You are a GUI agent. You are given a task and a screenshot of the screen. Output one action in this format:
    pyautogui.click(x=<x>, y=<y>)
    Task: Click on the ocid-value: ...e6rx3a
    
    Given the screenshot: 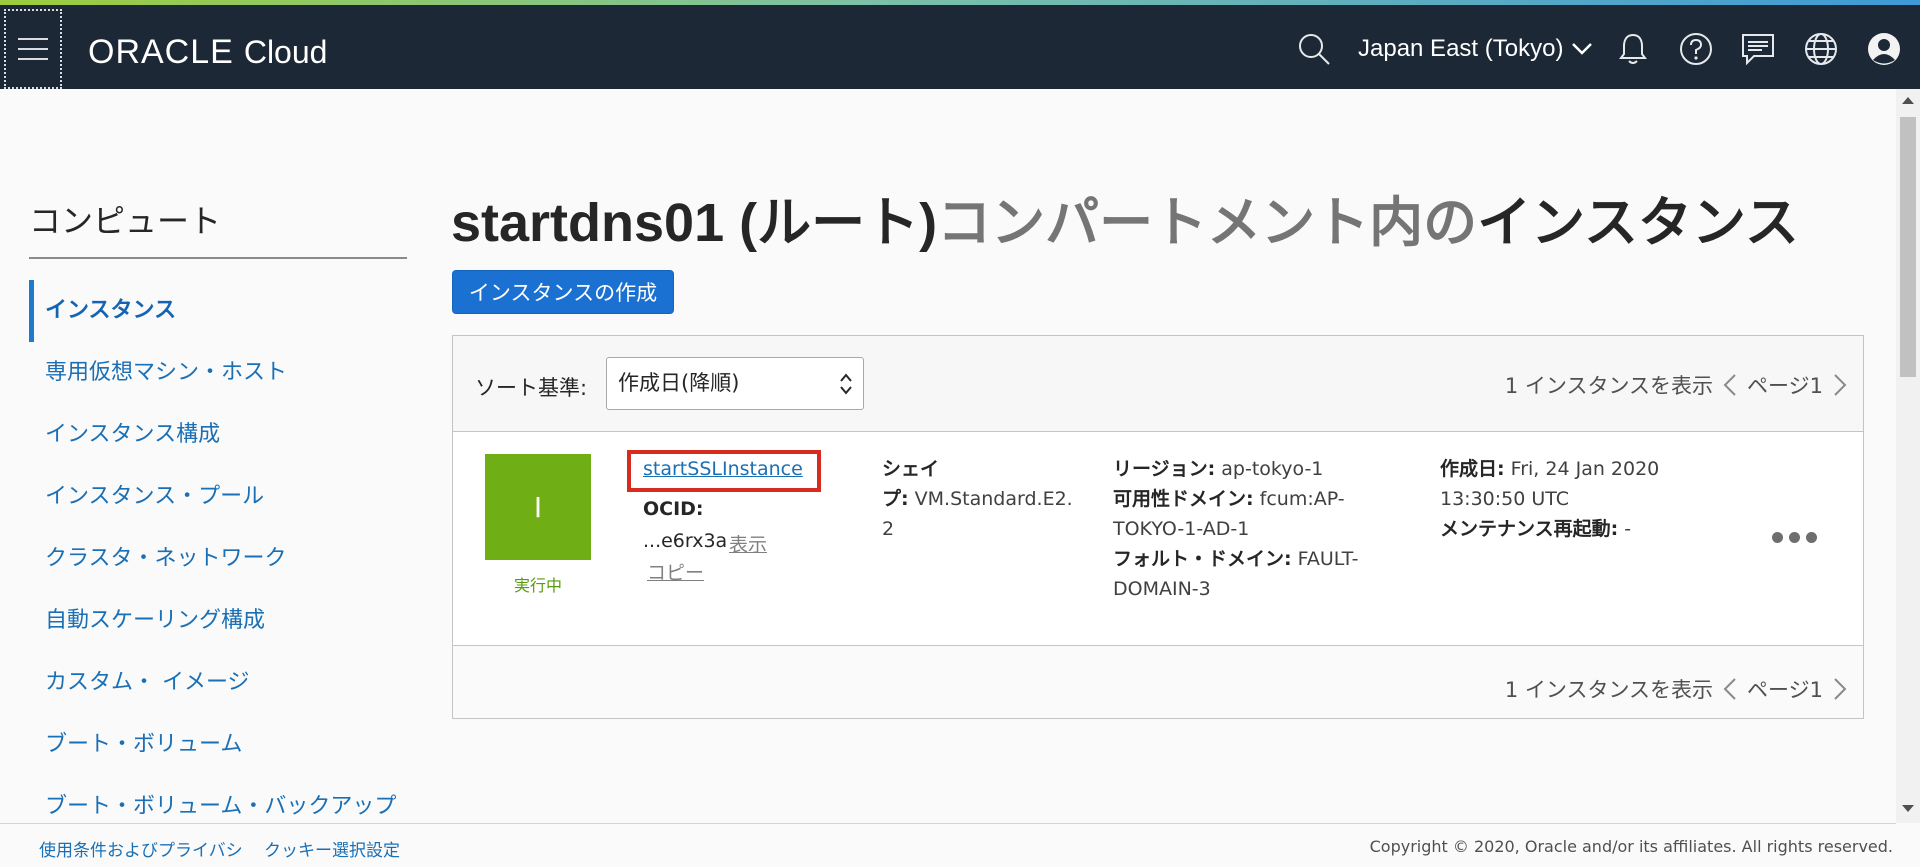 What is the action you would take?
    pyautogui.click(x=685, y=541)
    